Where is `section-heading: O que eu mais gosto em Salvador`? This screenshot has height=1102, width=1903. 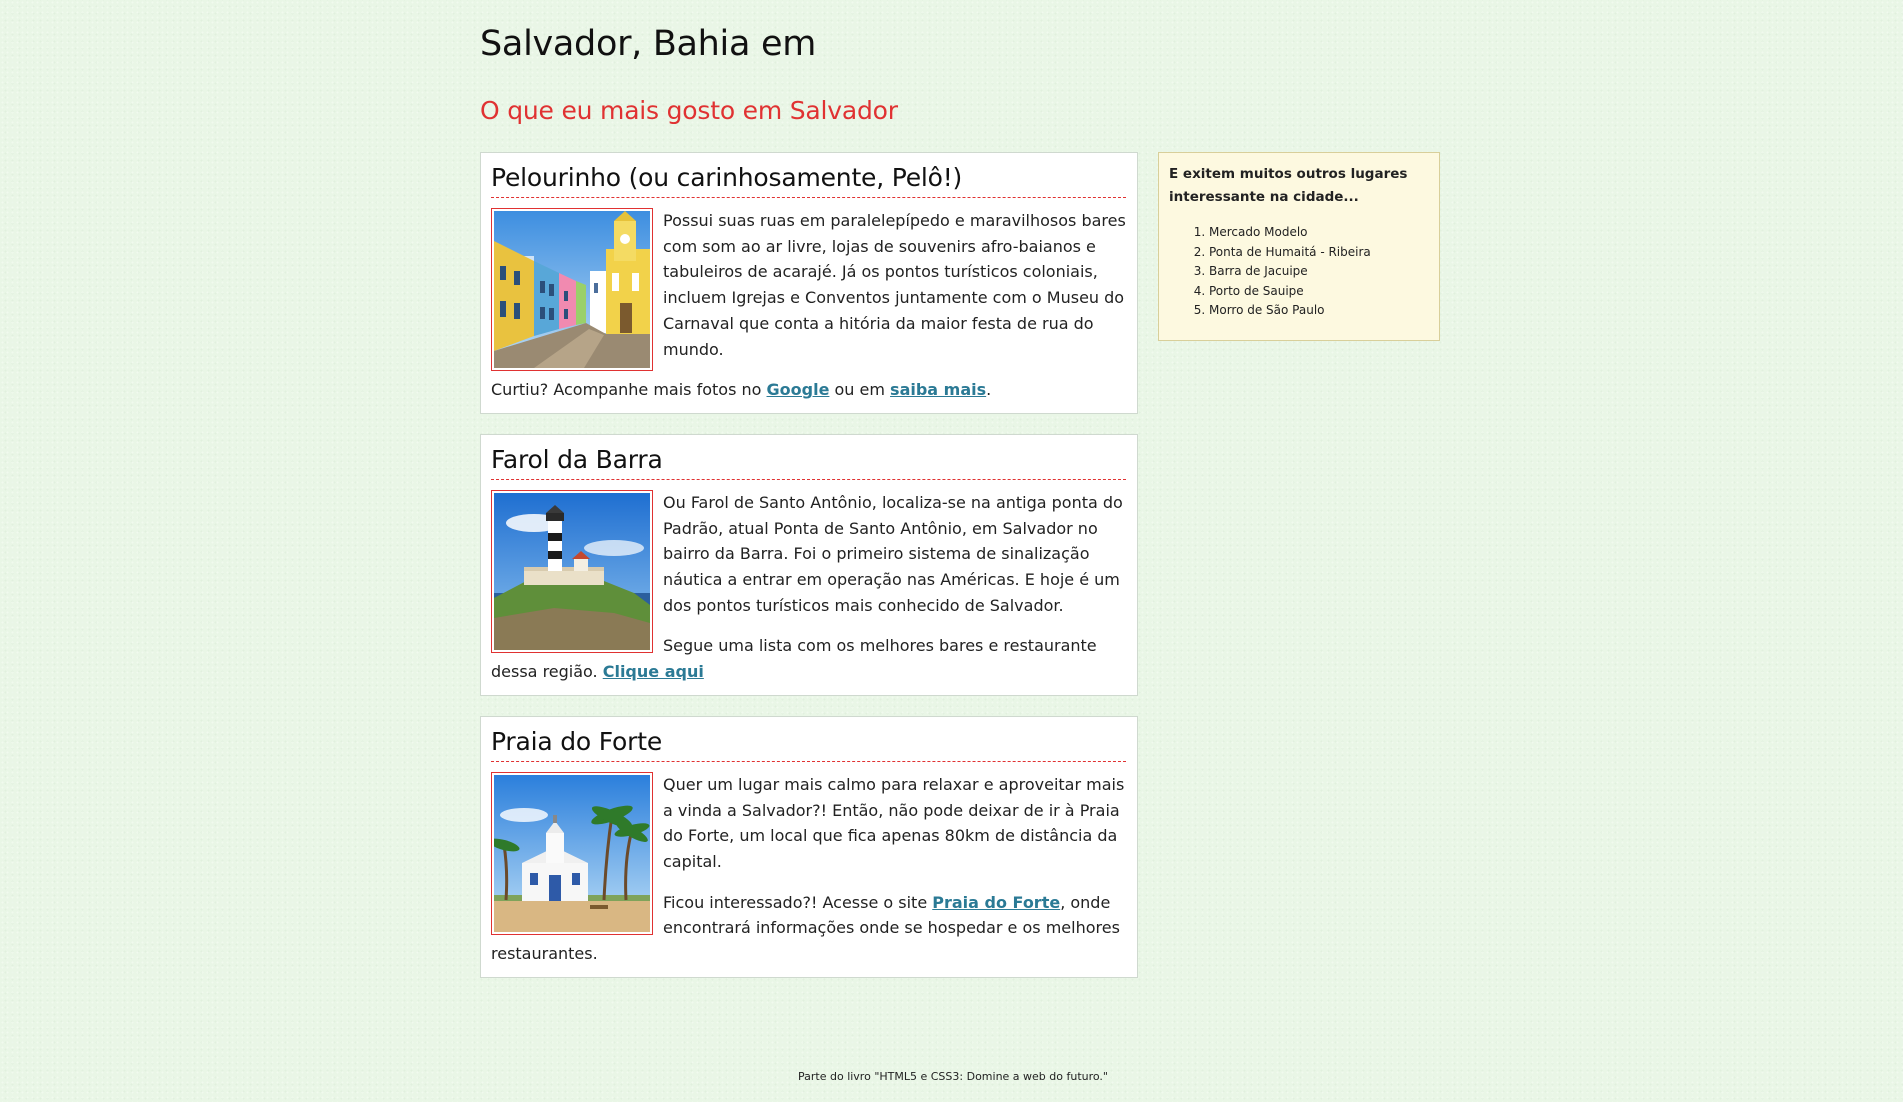
section-heading: O que eu mais gosto em Salvador is located at coordinates (689, 110).